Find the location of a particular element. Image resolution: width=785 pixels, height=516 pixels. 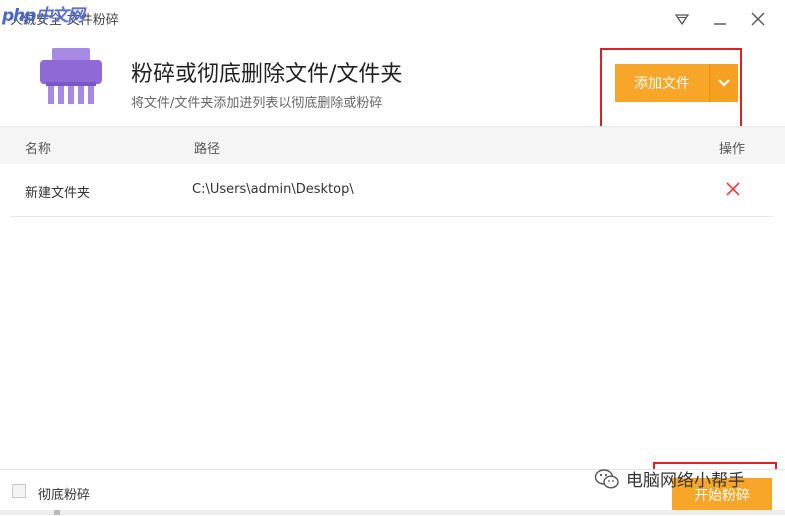

thorough-shred-label: 彻底粉碎 is located at coordinates (64, 495).